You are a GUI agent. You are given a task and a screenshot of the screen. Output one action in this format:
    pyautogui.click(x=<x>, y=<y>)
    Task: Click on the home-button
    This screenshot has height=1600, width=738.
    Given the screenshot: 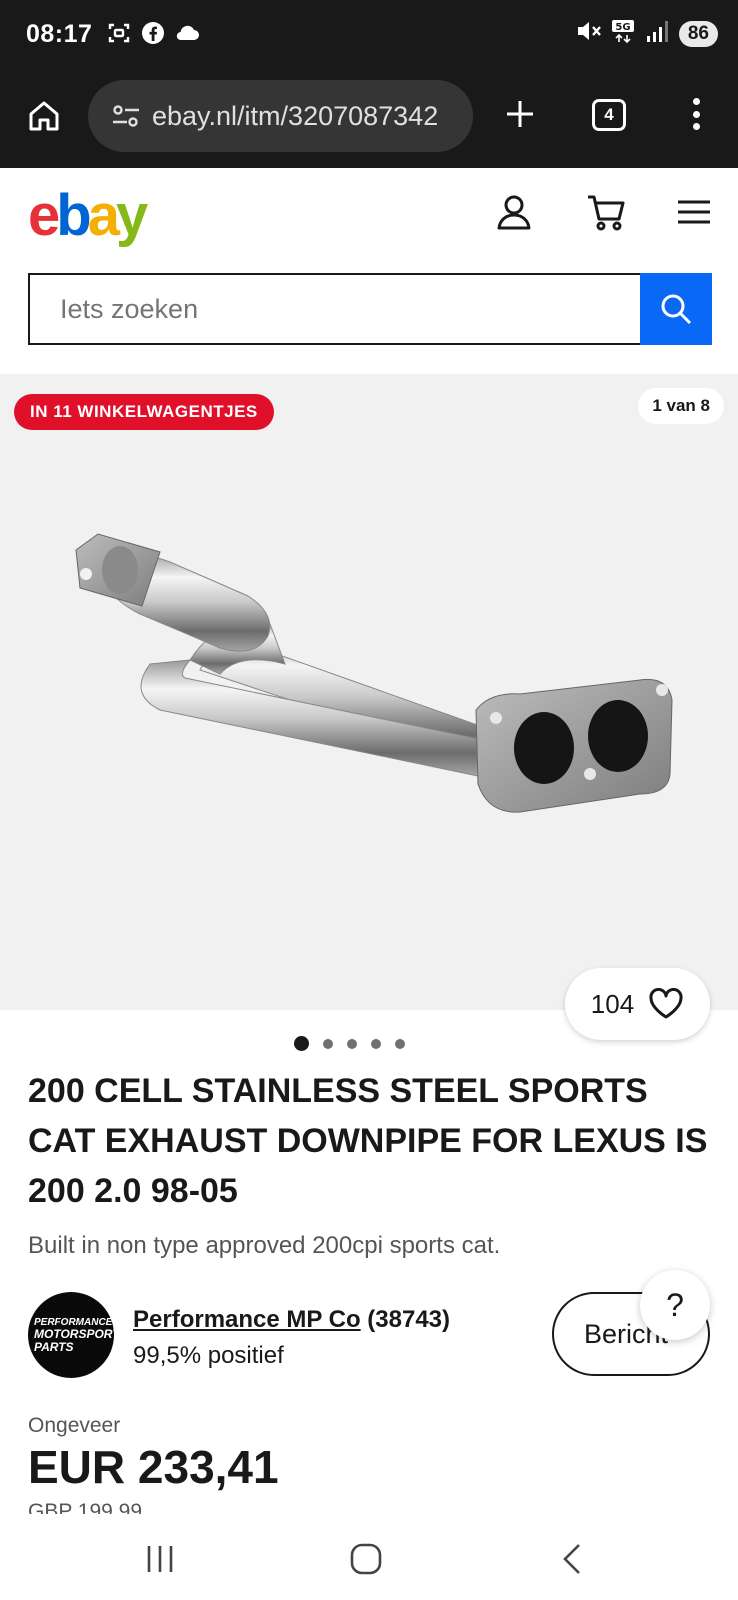 What is the action you would take?
    pyautogui.click(x=44, y=116)
    